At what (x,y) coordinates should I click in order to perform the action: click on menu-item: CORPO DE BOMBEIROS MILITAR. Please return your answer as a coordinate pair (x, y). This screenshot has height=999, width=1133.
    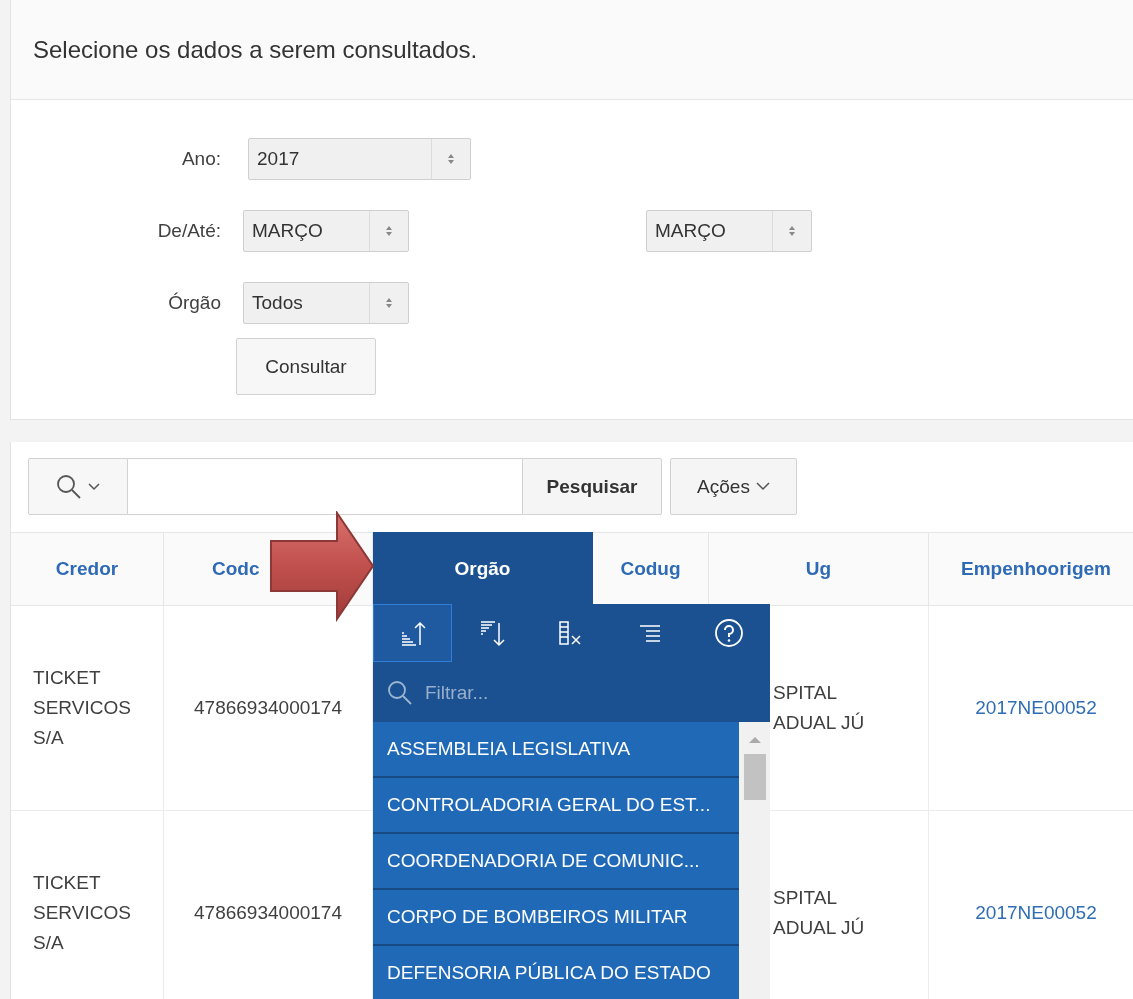
    Looking at the image, I should click on (556, 918).